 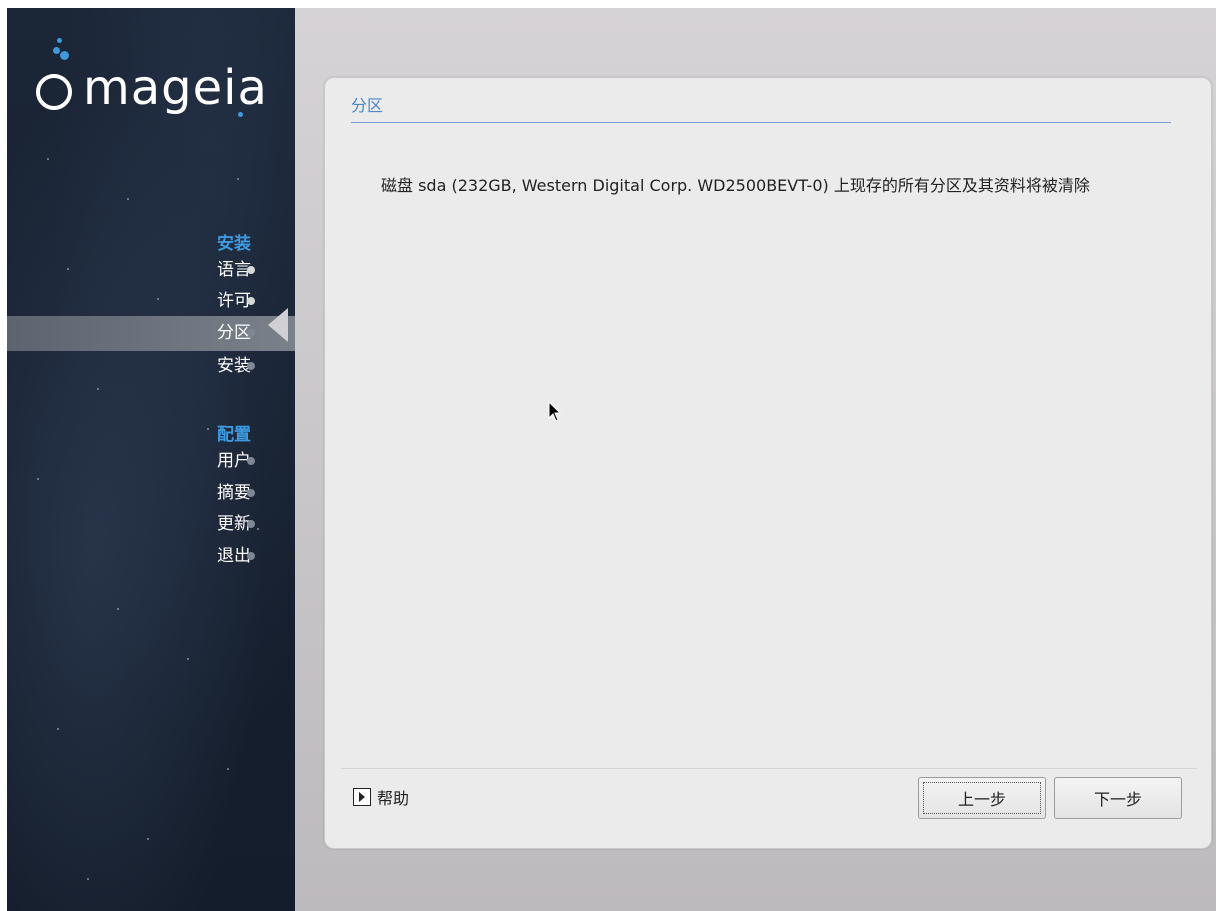 I want to click on back-button: 上一步, so click(x=982, y=798).